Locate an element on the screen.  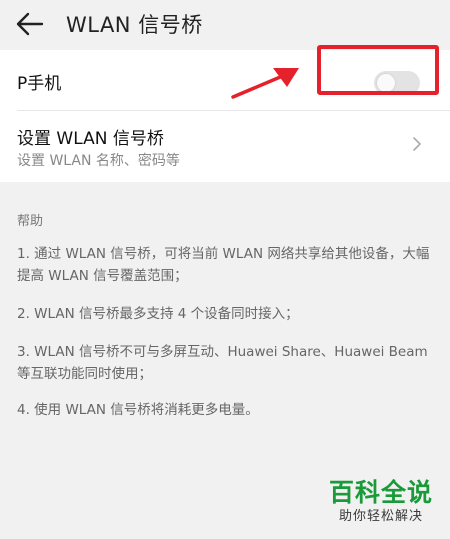
top-bar: WLAN 信号桥 is located at coordinates (225, 25).